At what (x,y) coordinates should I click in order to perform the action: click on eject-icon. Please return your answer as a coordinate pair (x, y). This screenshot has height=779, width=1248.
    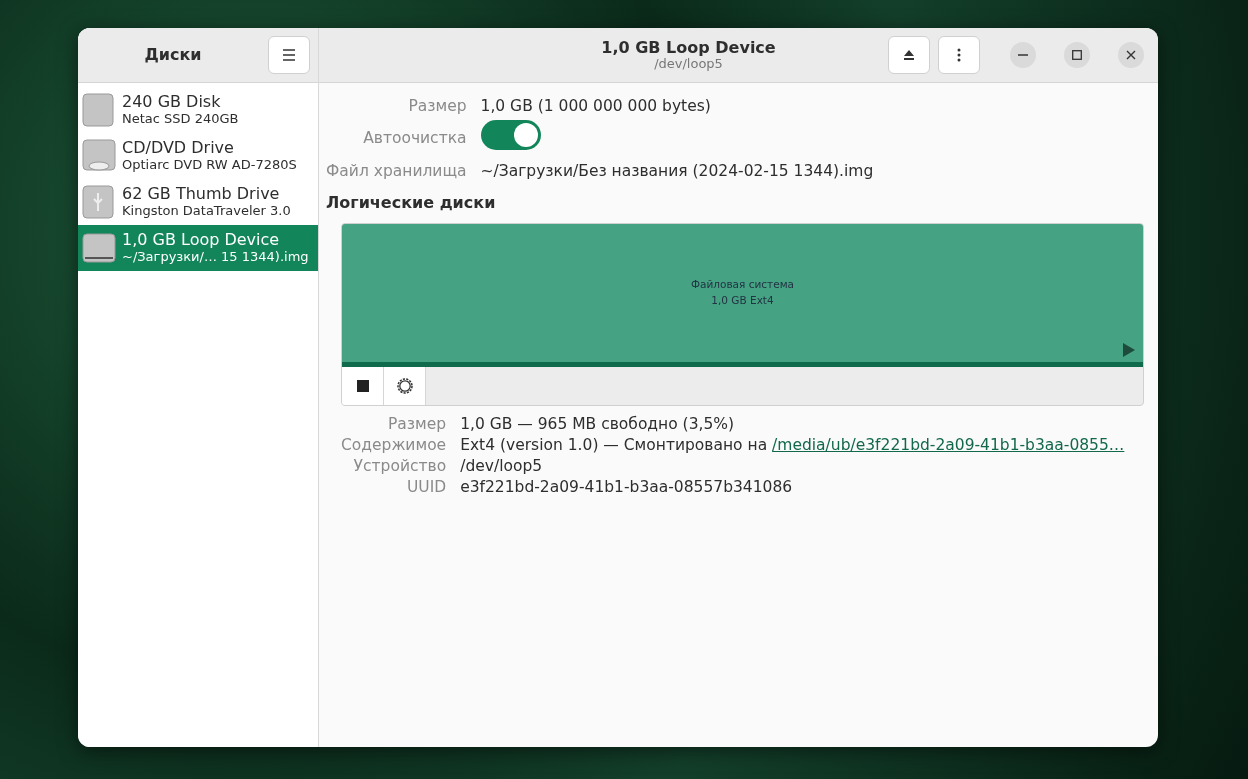
    Looking at the image, I should click on (909, 55).